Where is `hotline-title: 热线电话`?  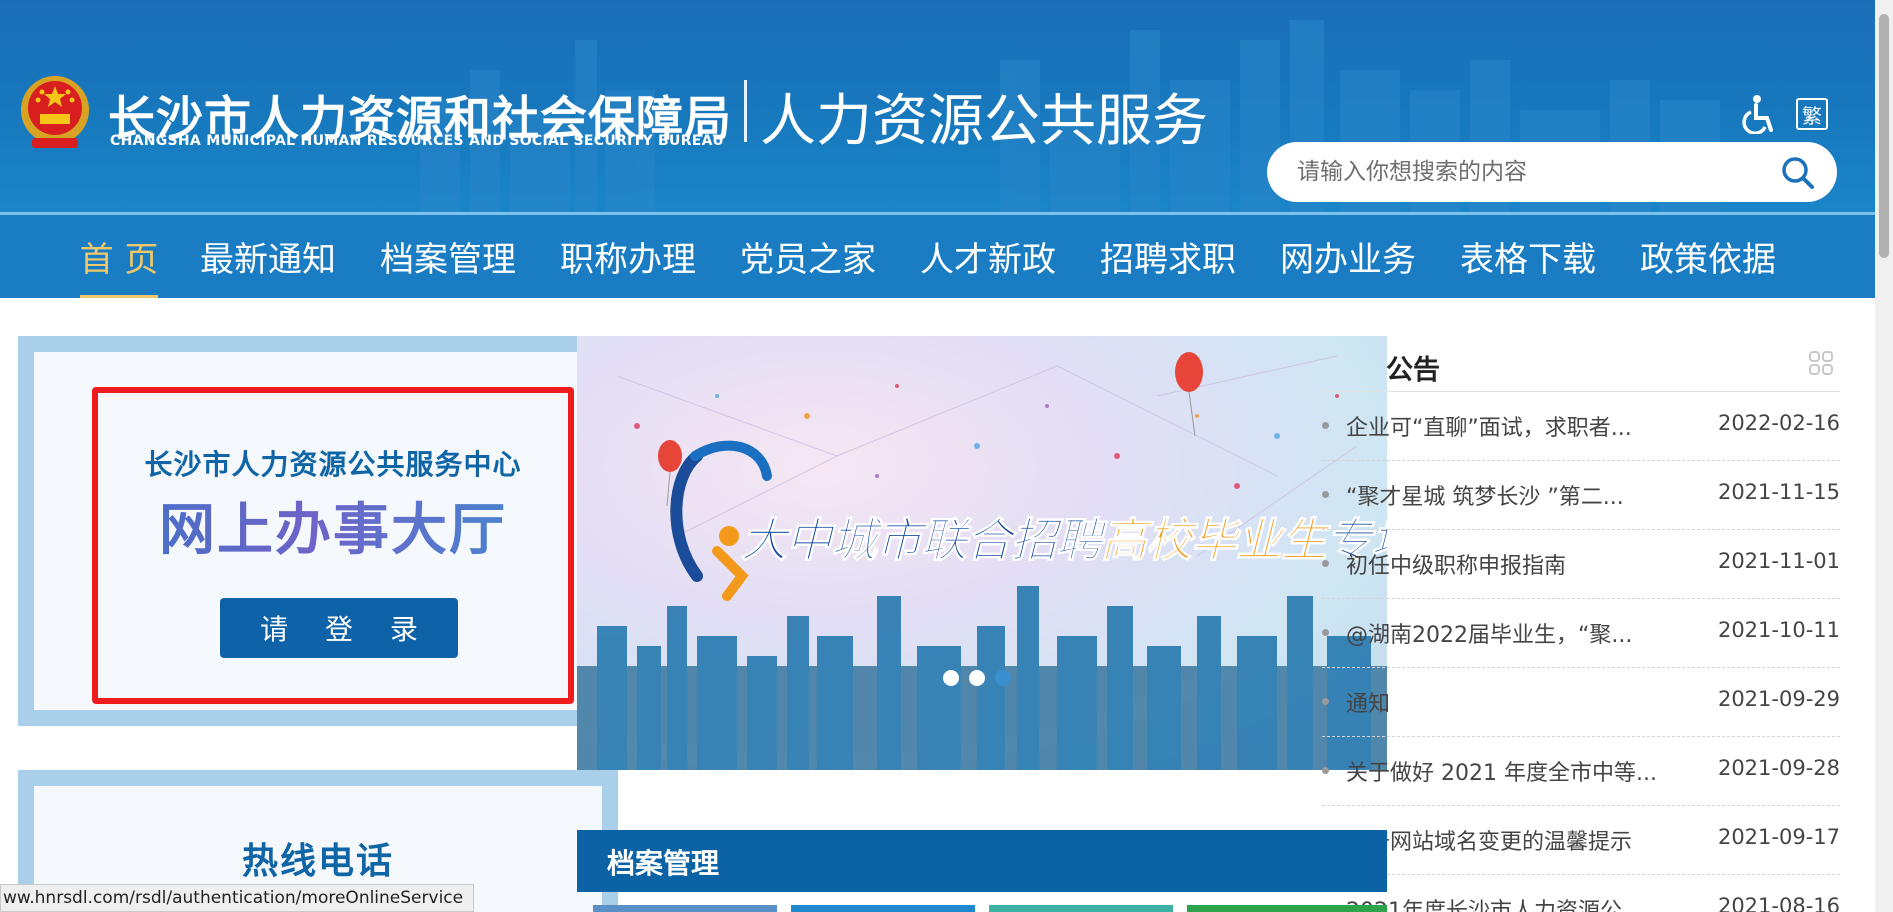
hotline-title: 热线电话 is located at coordinates (317, 861).